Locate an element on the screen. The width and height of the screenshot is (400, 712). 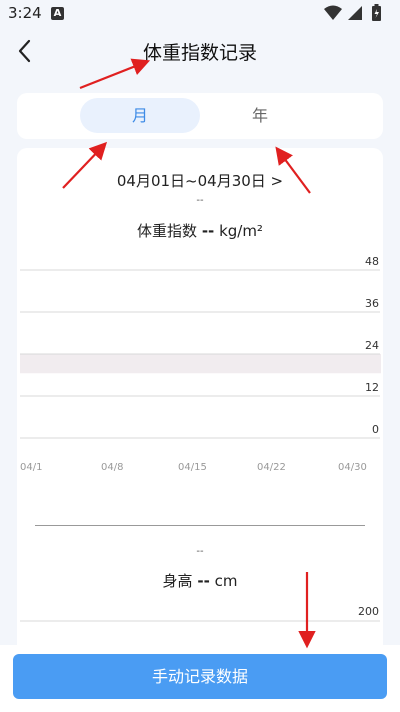
x-tick-label: 04/8 is located at coordinates (112, 467).